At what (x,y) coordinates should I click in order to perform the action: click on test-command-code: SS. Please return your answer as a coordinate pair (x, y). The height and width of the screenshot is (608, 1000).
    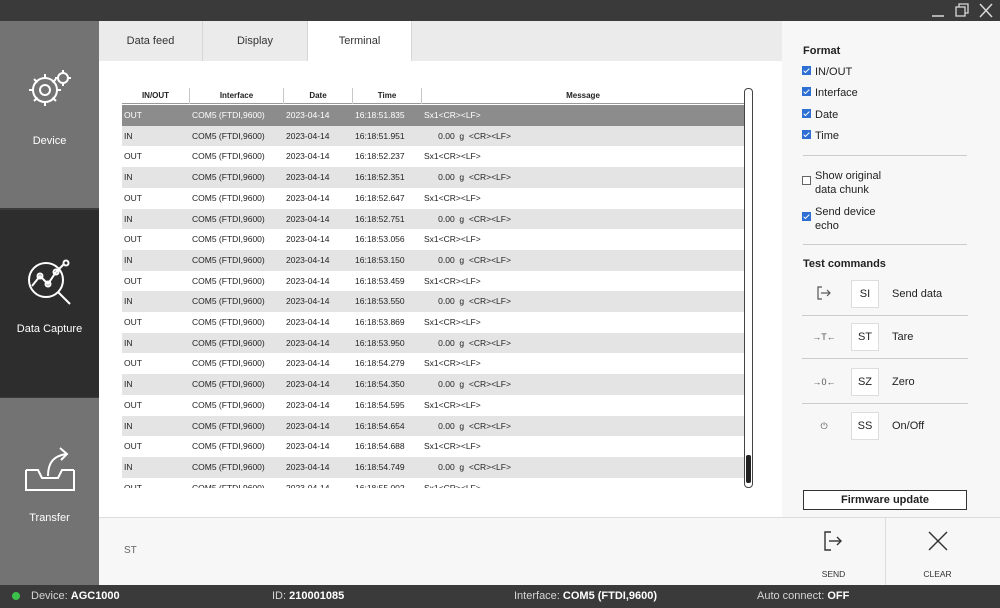
    Looking at the image, I should click on (865, 426).